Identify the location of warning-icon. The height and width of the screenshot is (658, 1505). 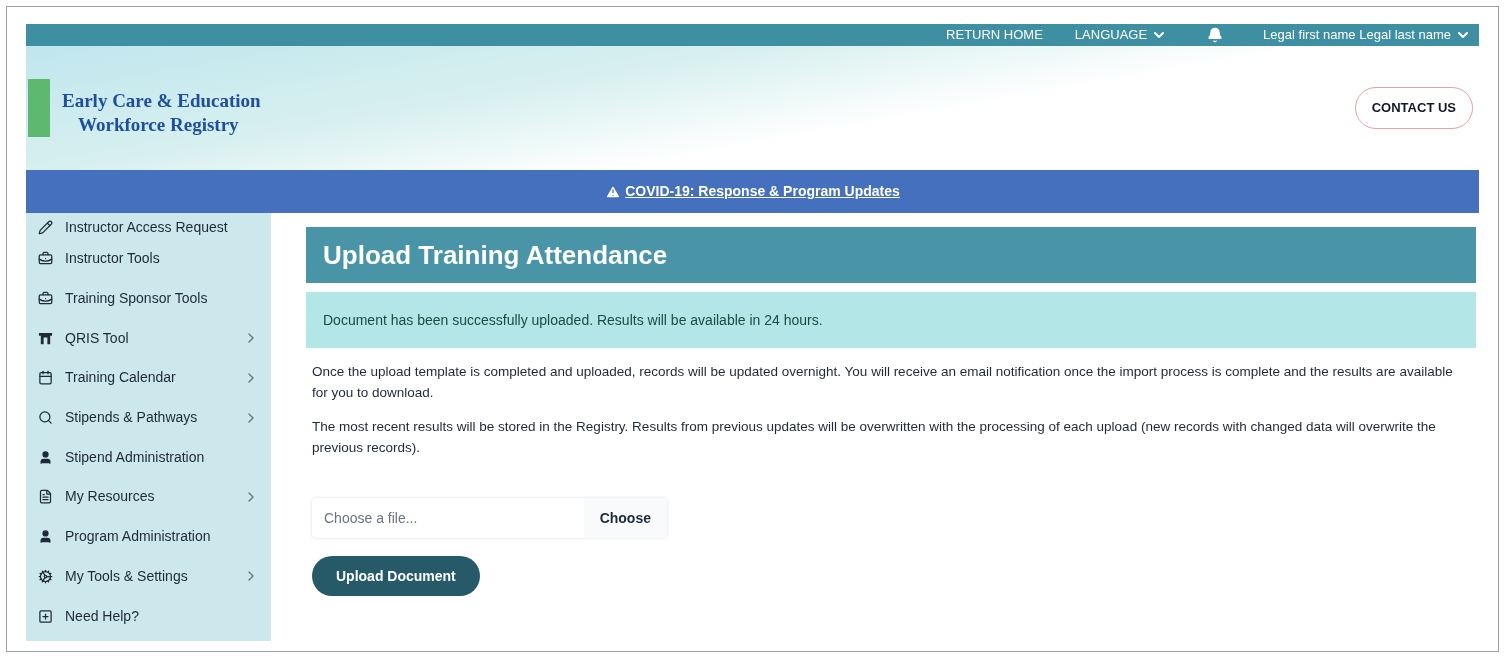
(613, 191).